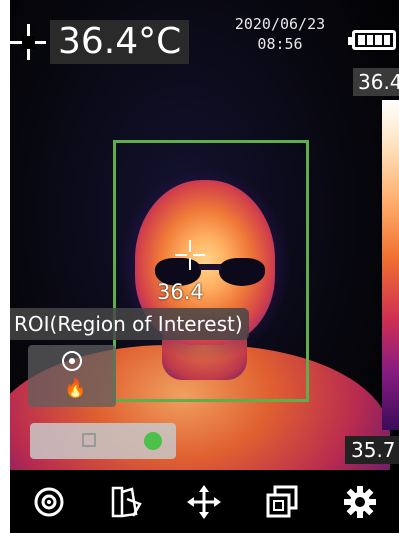 The width and height of the screenshot is (399, 533). I want to click on date-label: 2020/06/23, so click(280, 24).